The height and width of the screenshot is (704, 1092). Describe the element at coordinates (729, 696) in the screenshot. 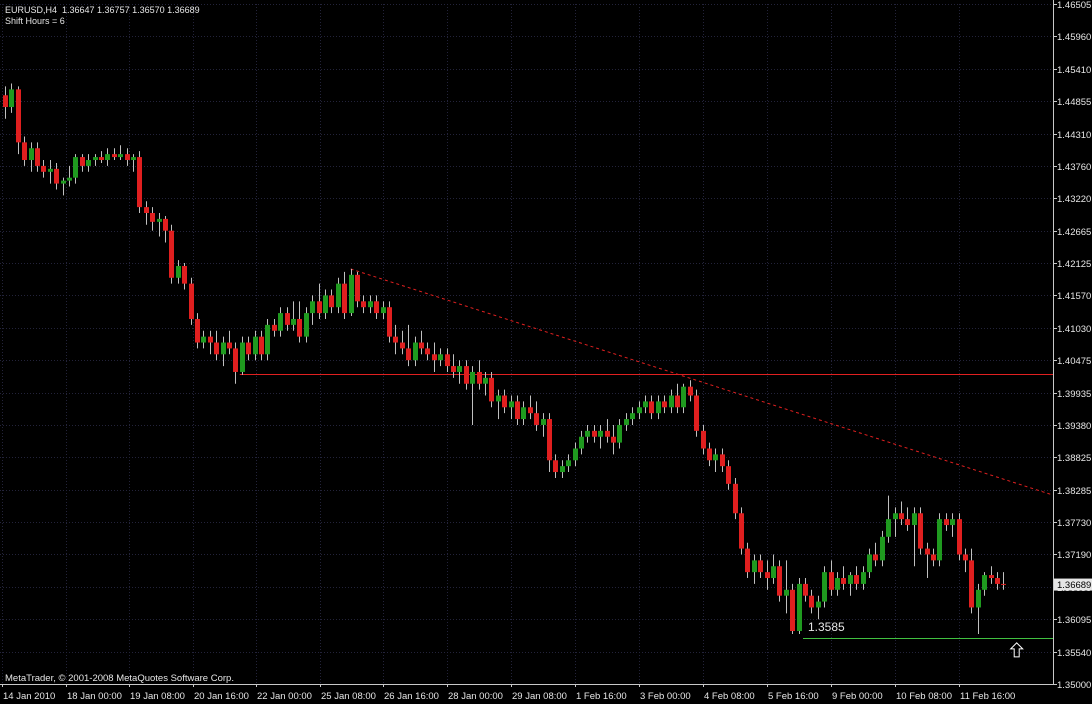

I see `x-tick-label: 4 Feb 08:00` at that location.